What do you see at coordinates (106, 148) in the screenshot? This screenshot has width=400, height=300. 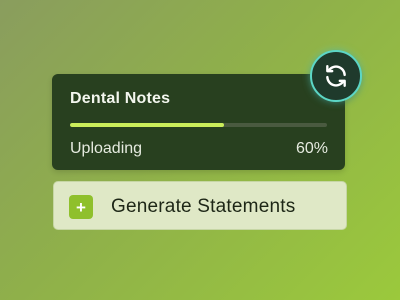 I see `upload-status: Uploading` at bounding box center [106, 148].